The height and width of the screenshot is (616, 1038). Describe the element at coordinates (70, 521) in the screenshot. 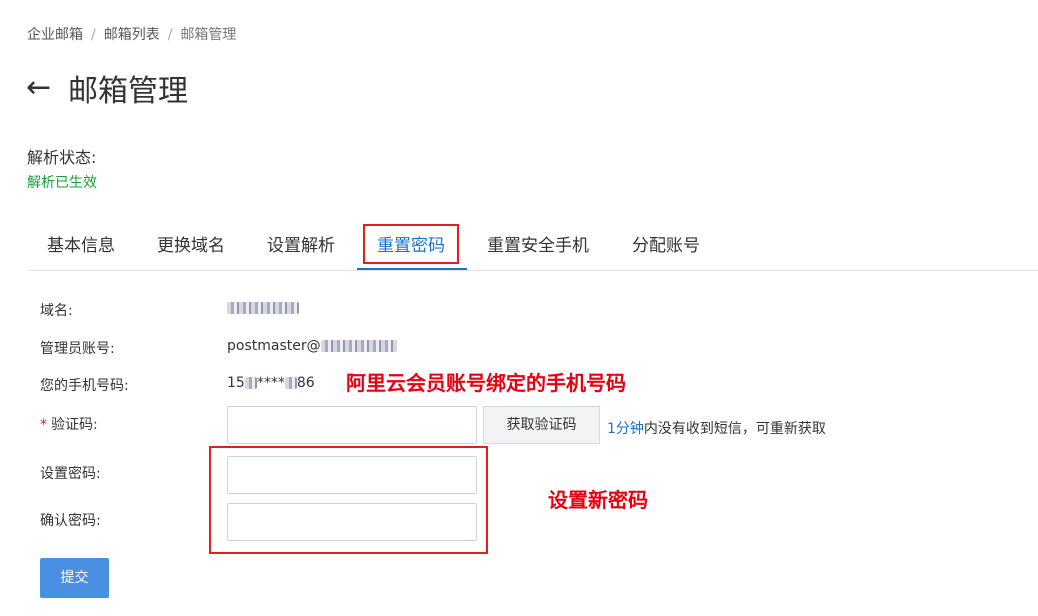

I see `confirm-password-label: 确认密码:` at that location.